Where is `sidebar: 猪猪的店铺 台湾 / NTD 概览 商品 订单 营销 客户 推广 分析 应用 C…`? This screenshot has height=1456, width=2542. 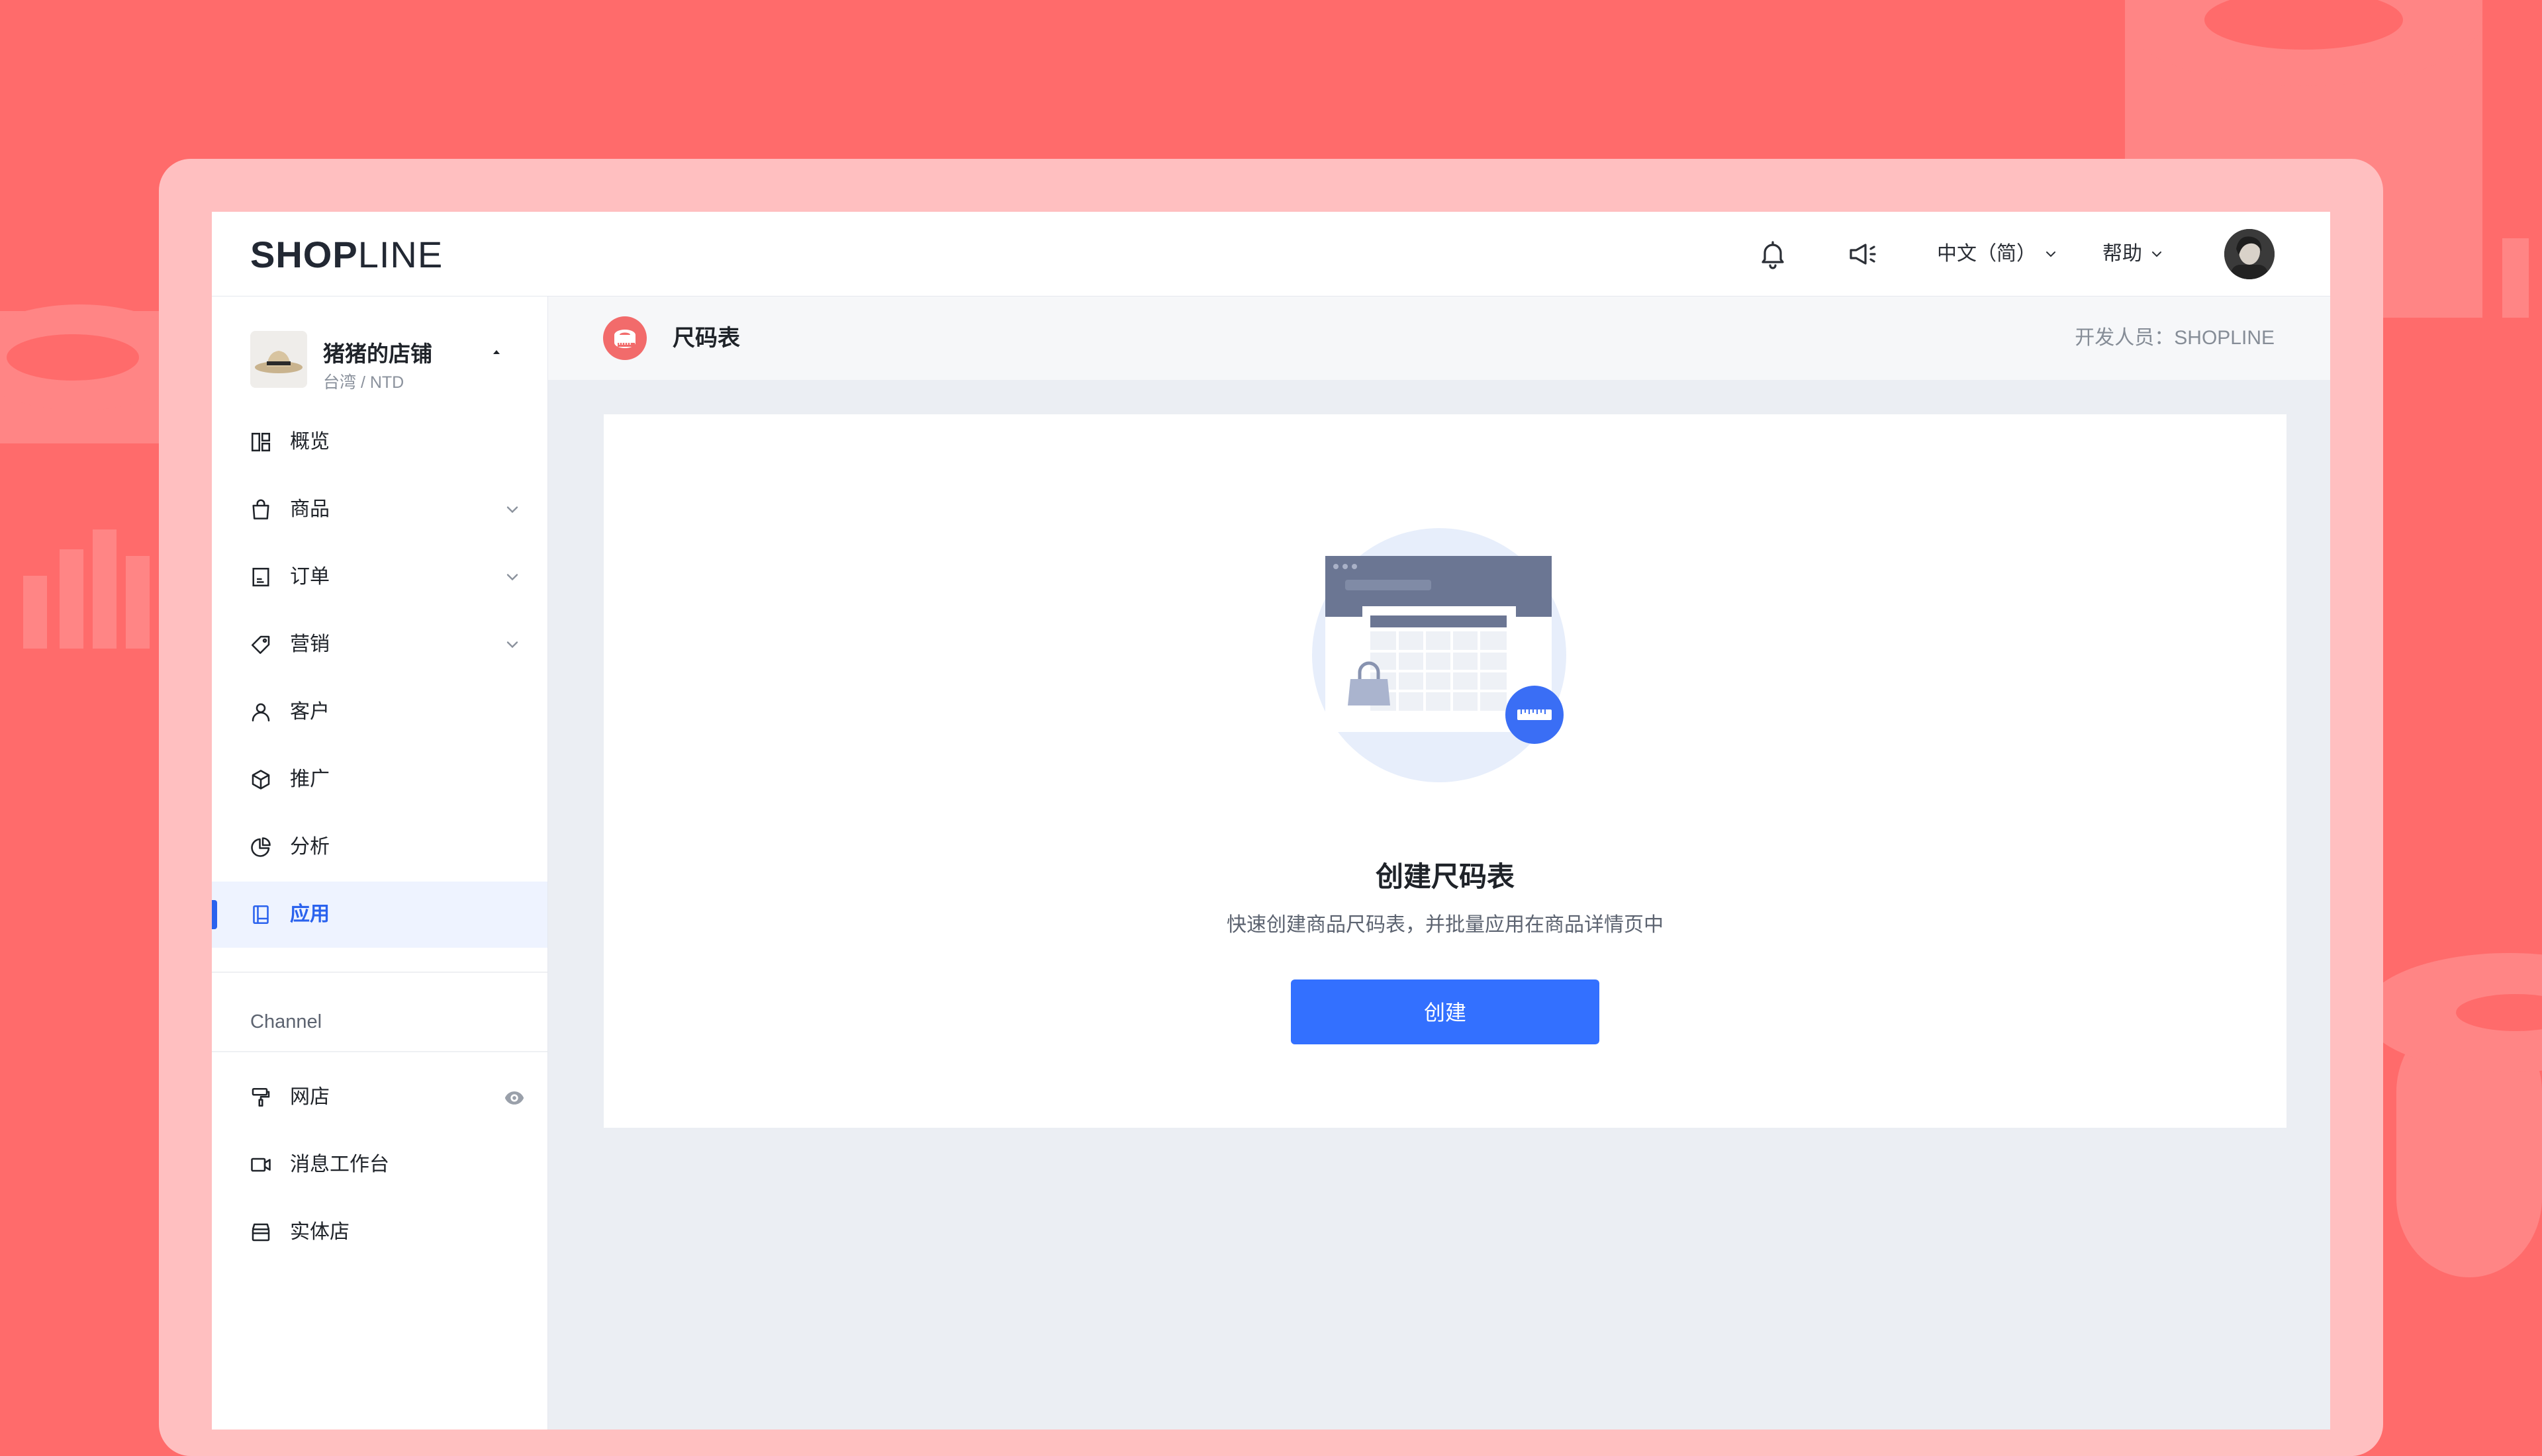 sidebar: 猪猪的店铺 台湾 / NTD 概览 商品 订单 营销 客户 推广 分析 应用 C… is located at coordinates (380, 863).